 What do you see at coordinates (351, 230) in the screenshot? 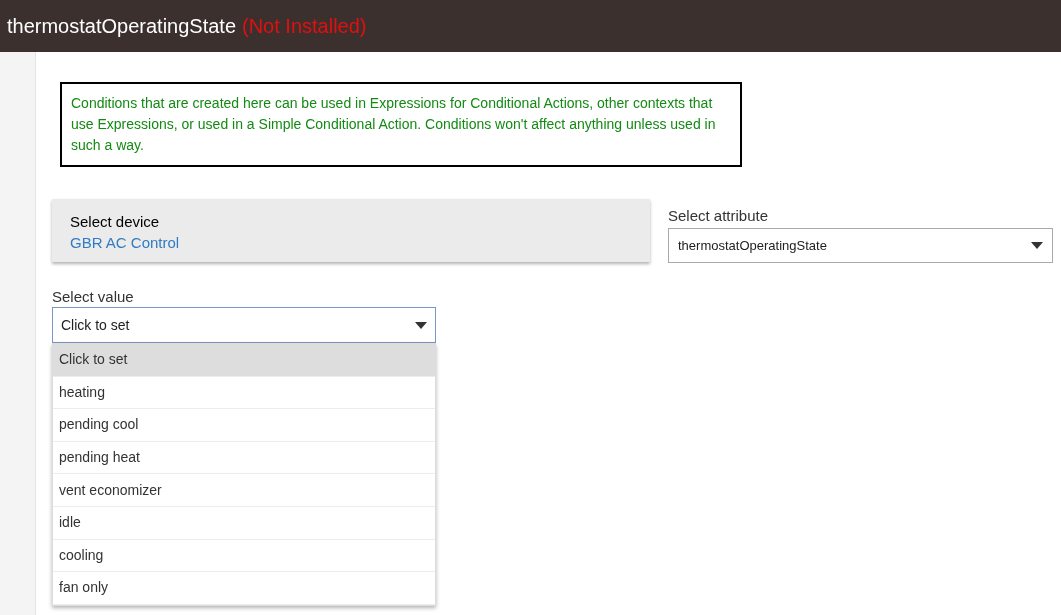
I see `device-selector: Select device GBR AC Control` at bounding box center [351, 230].